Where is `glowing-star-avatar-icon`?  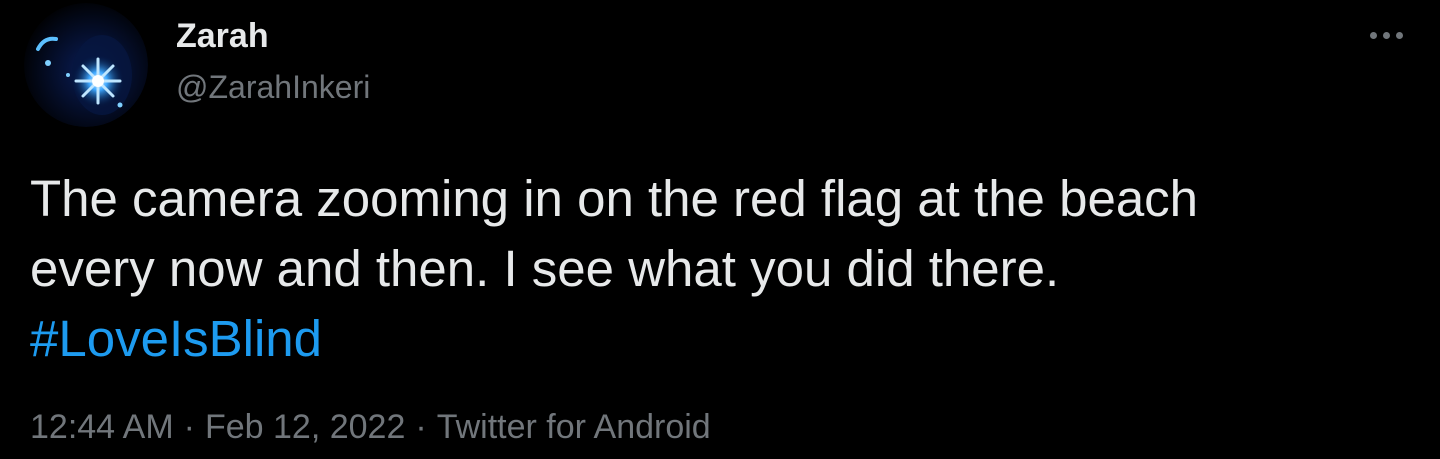 glowing-star-avatar-icon is located at coordinates (86, 65).